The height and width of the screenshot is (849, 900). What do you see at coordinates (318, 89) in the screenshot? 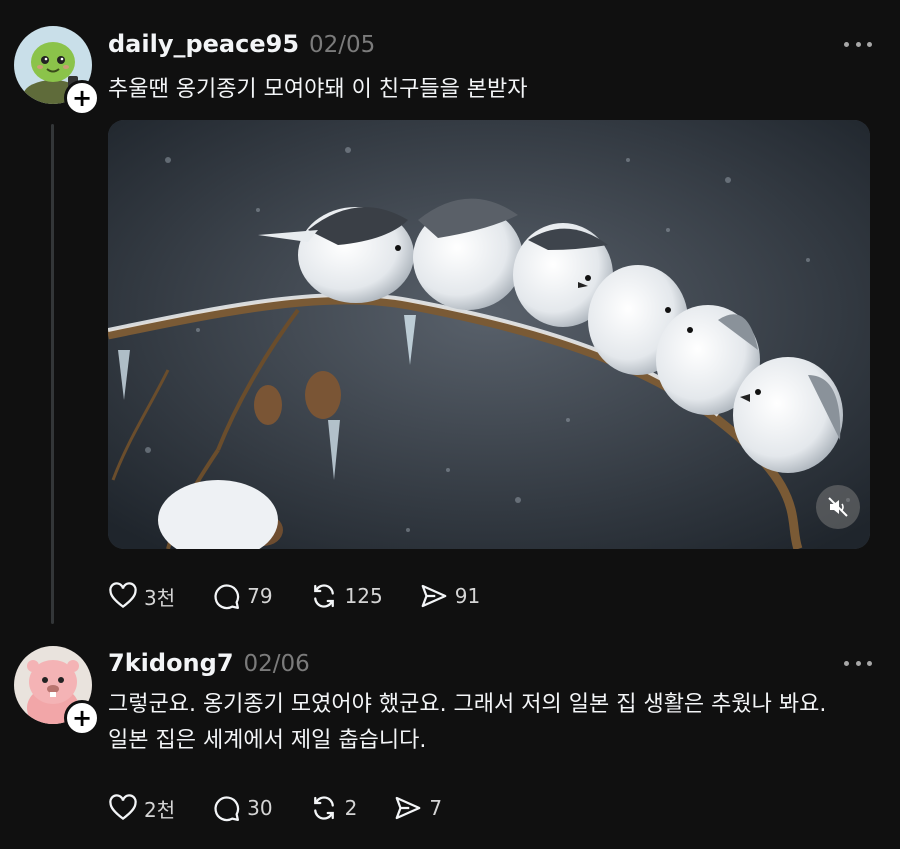
I see `post-text: 추울땐 옹기종기 모여야돼 이 친구들을 본받자` at bounding box center [318, 89].